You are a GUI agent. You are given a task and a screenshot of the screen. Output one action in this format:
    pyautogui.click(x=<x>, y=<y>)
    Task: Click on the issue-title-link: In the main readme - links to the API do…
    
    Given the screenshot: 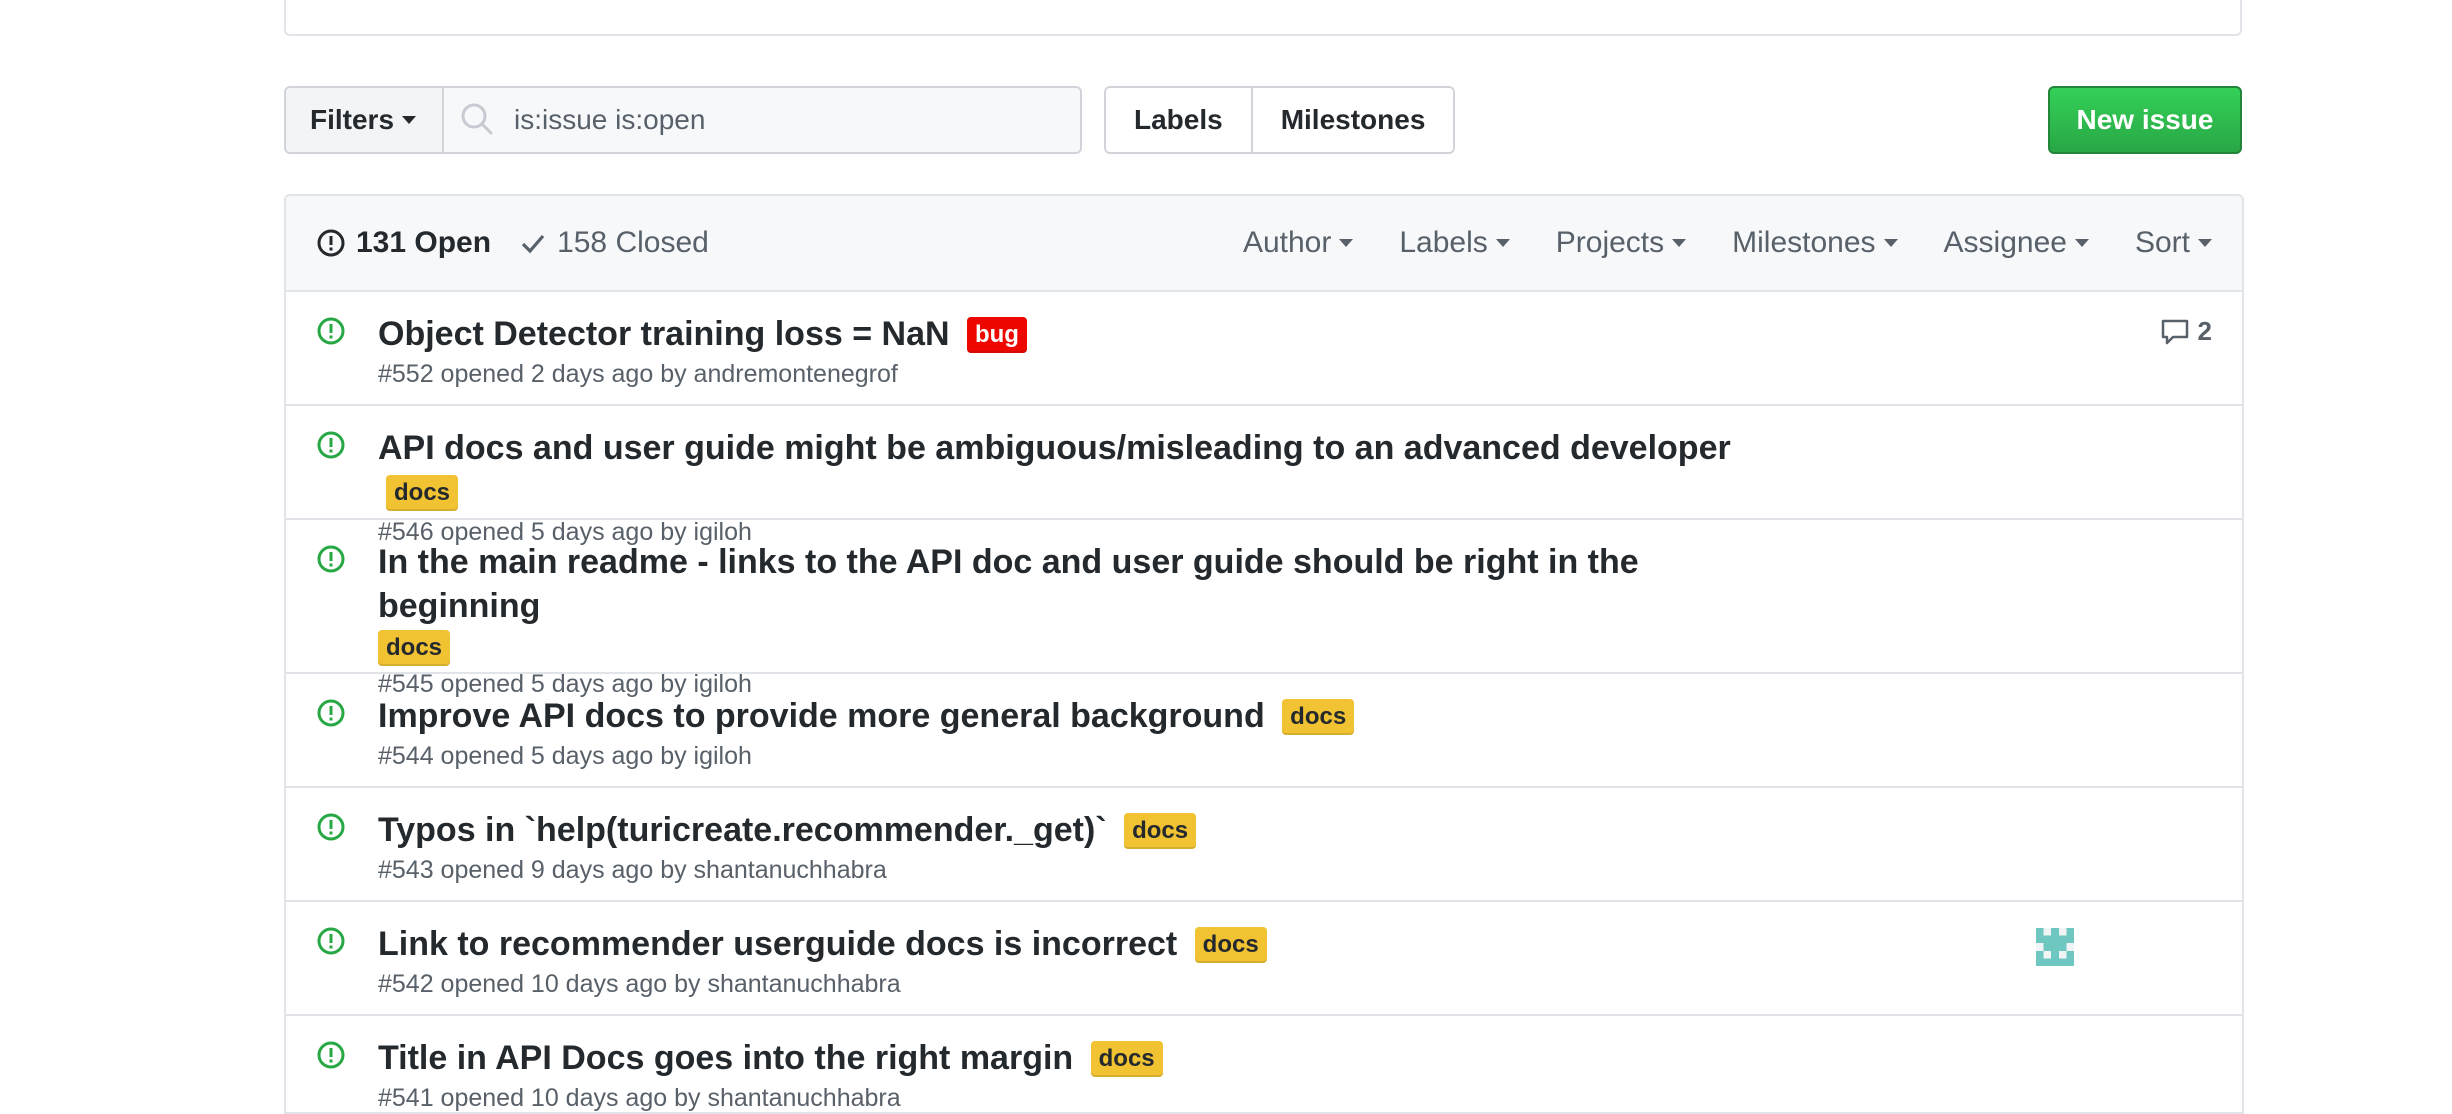 What is the action you would take?
    pyautogui.click(x=1008, y=584)
    